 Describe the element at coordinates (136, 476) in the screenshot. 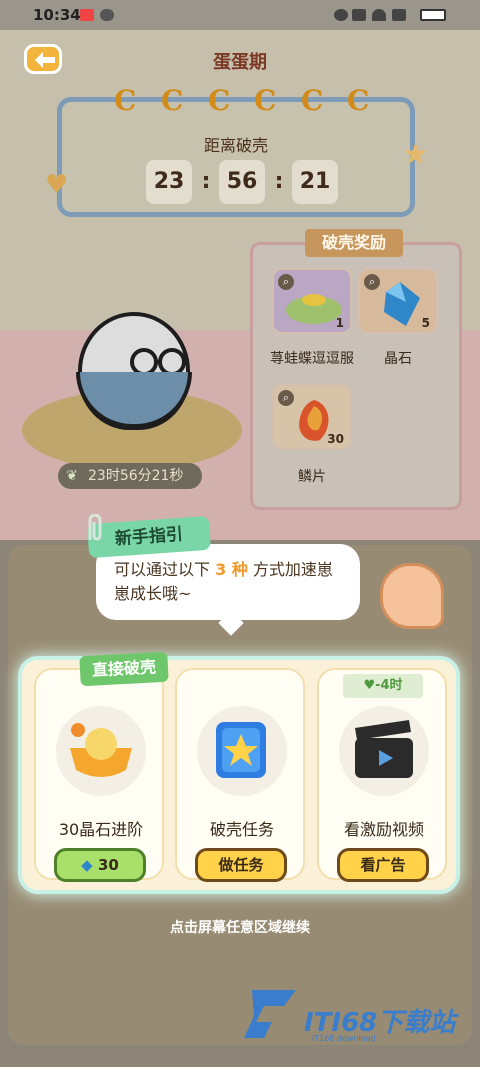

I see `egg-time-text: 23时56分21秒` at that location.